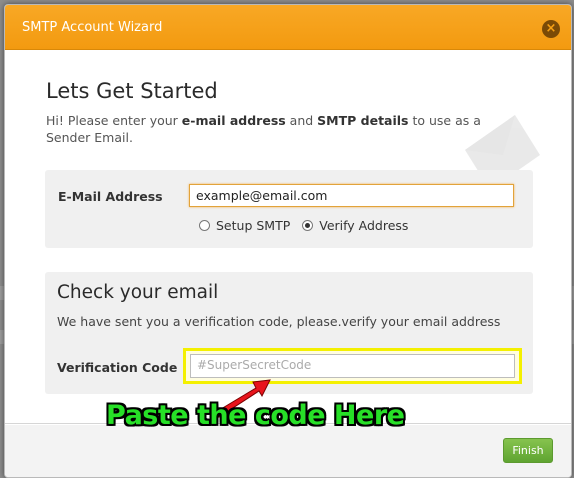 The image size is (574, 478). I want to click on radio-setup-smtp: Setup SMTP, so click(244, 225).